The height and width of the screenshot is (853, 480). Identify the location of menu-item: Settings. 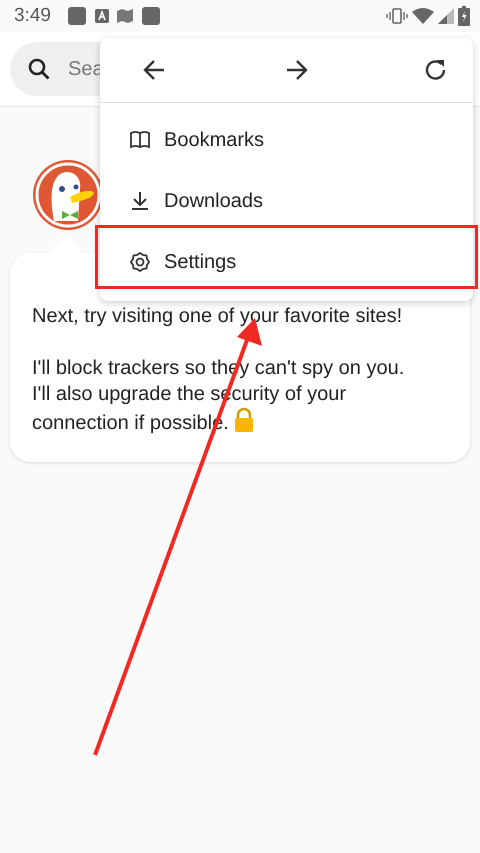
(286, 261).